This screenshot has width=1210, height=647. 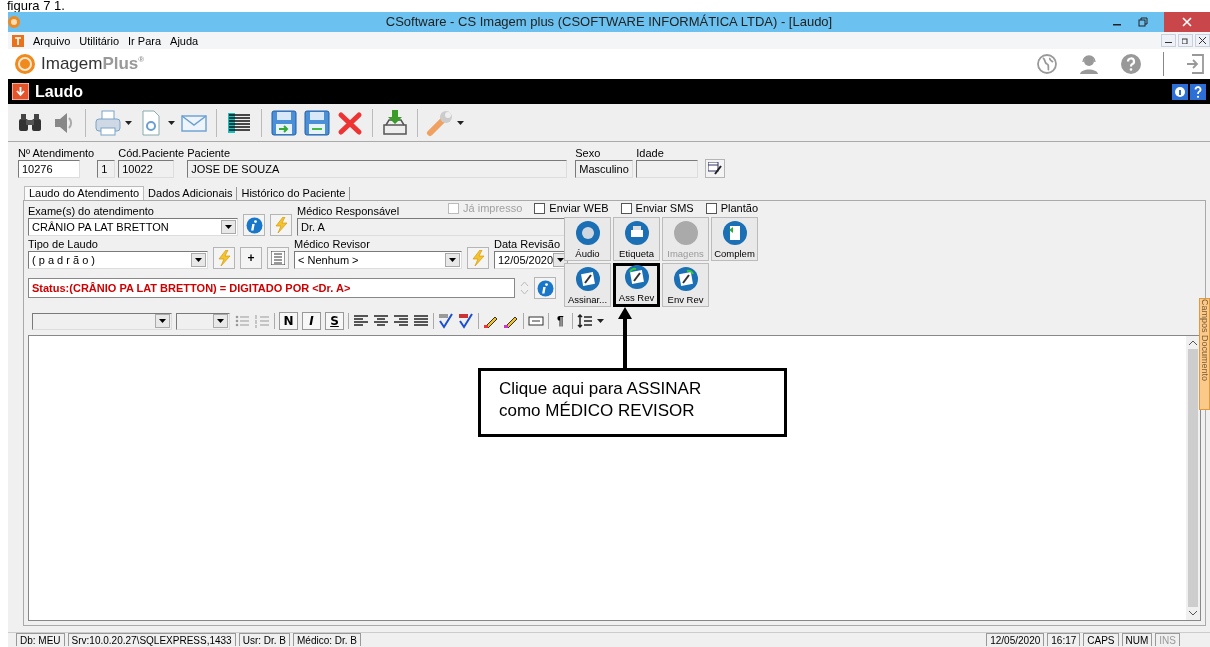 I want to click on field-label: Cód.Paciente, so click(x=151, y=153).